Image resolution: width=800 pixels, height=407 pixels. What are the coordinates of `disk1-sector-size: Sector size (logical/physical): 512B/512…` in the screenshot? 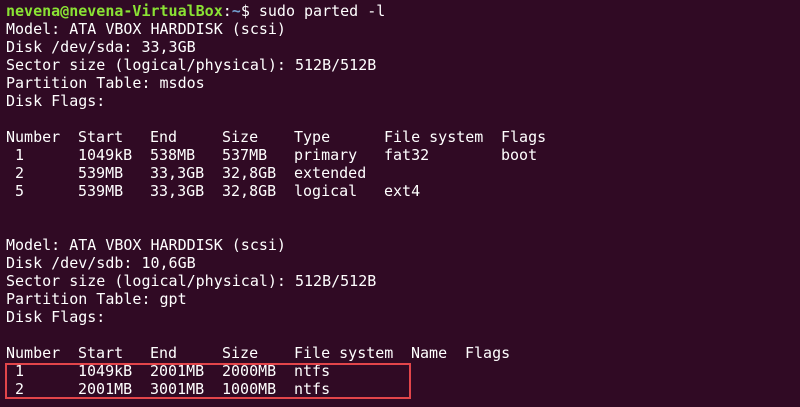 It's located at (191, 65).